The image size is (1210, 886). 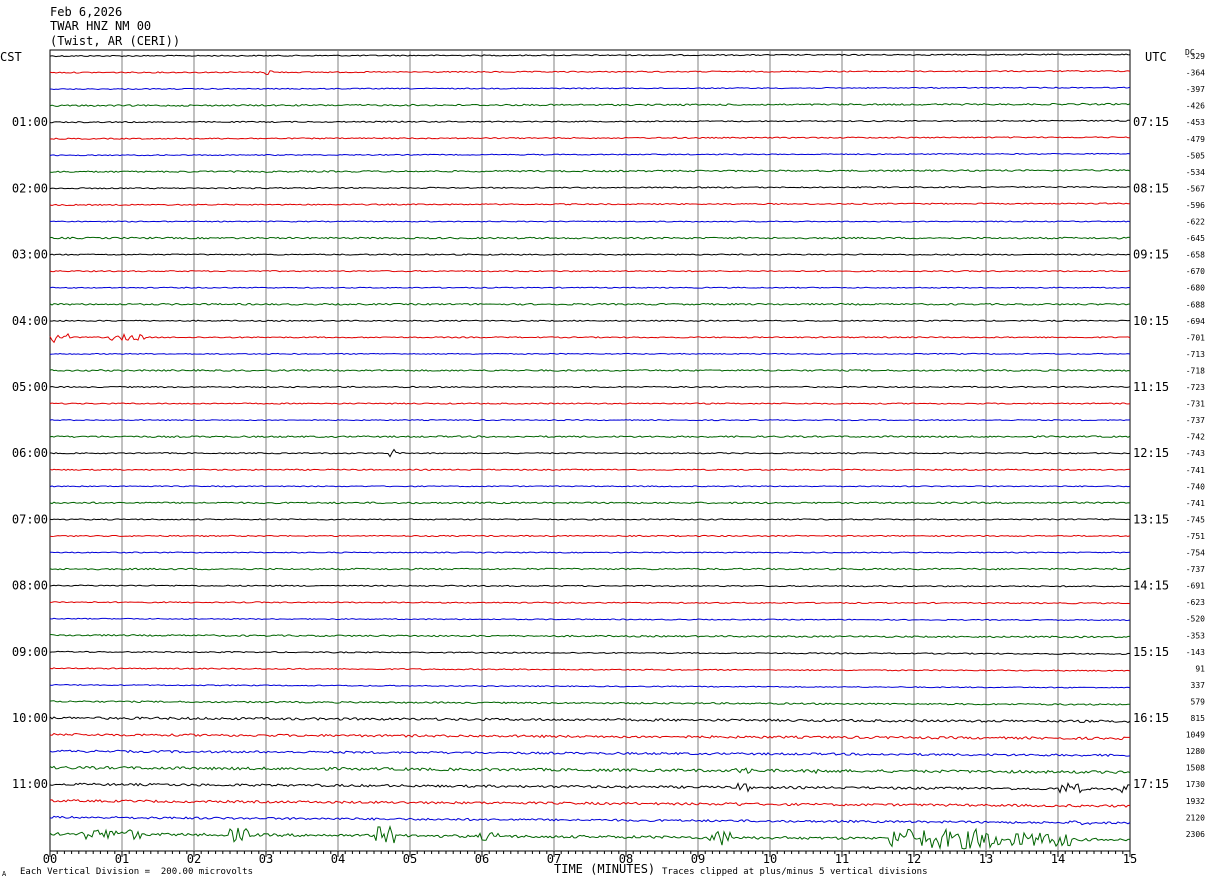 What do you see at coordinates (1195, 735) in the screenshot?
I see `dc-offset-label: 1049` at bounding box center [1195, 735].